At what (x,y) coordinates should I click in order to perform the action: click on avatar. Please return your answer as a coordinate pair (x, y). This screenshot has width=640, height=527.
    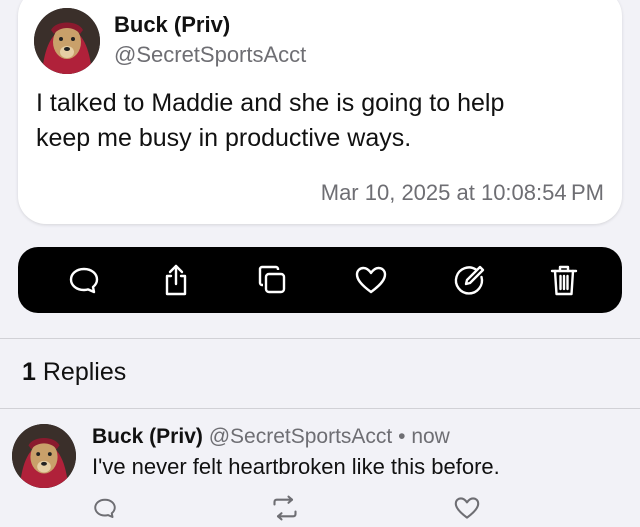
    Looking at the image, I should click on (67, 41).